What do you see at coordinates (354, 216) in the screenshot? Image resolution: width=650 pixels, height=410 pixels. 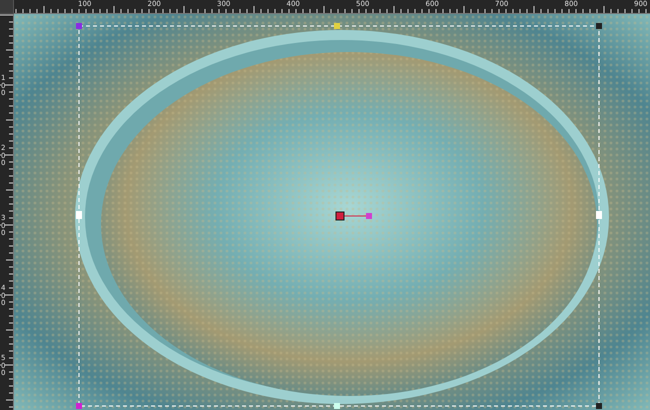 I see `rotation-handle-icon` at bounding box center [354, 216].